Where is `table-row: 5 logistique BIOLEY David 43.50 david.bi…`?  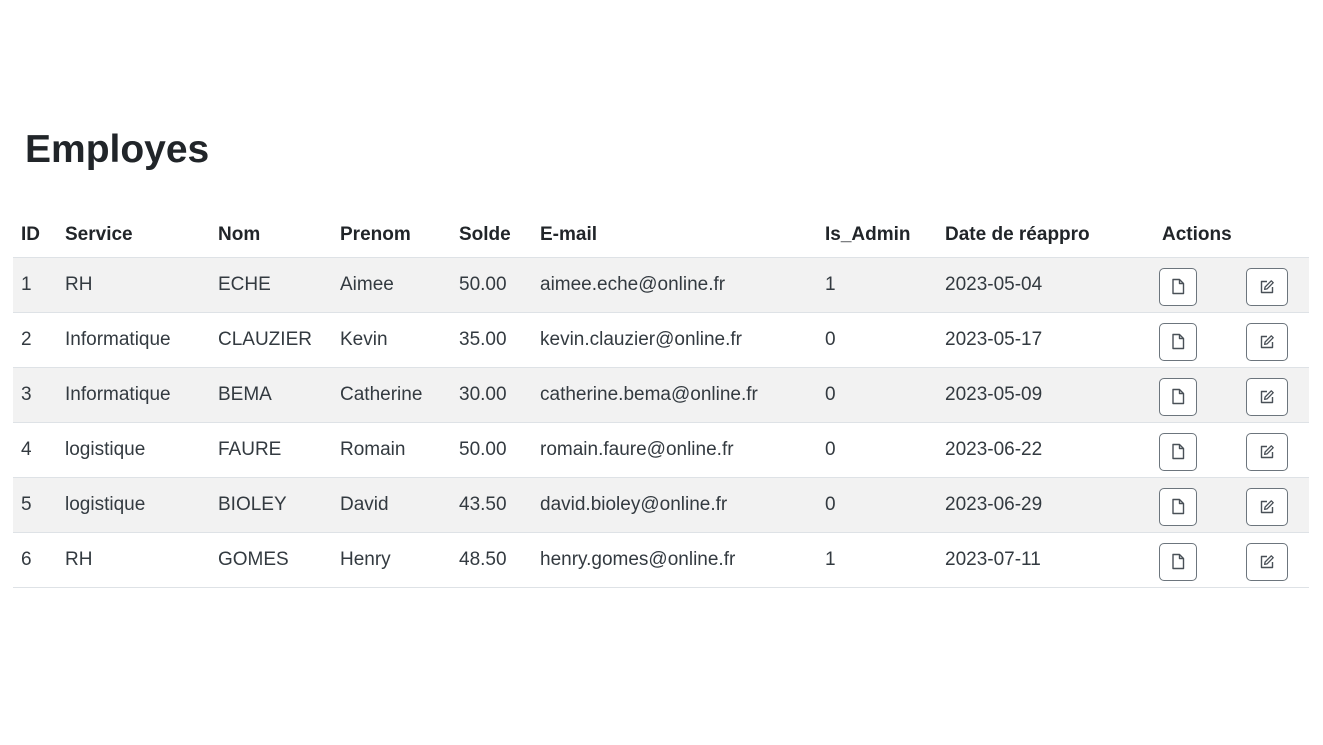 table-row: 5 logistique BIOLEY David 43.50 david.bi… is located at coordinates (661, 505).